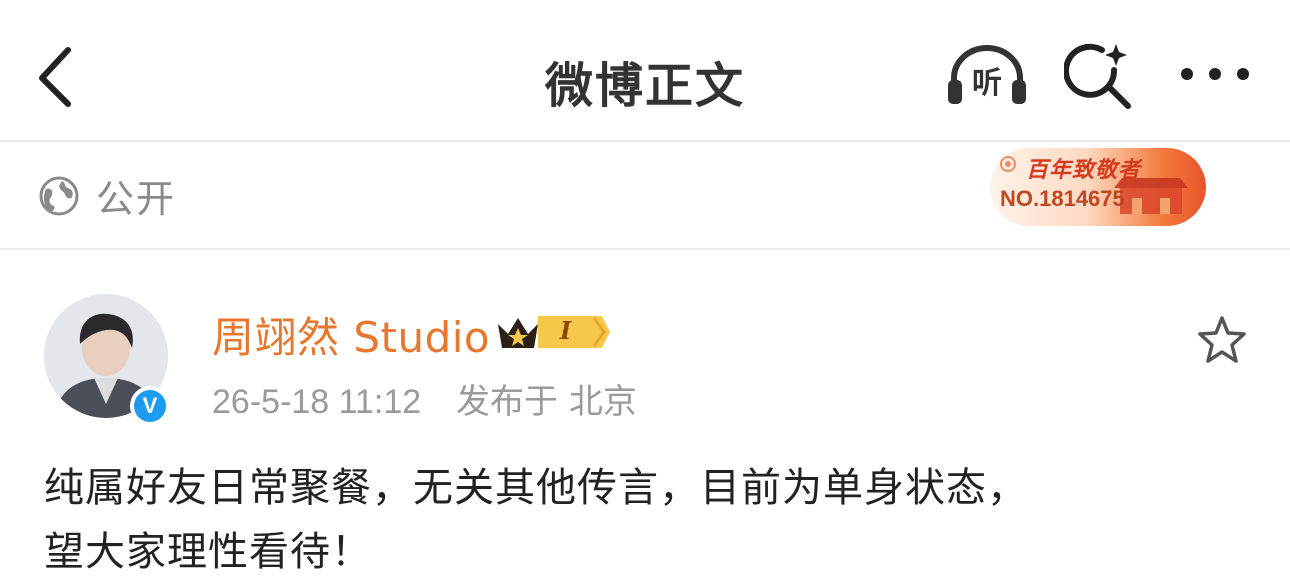 The image size is (1290, 584). I want to click on post-location: 北京, so click(602, 402).